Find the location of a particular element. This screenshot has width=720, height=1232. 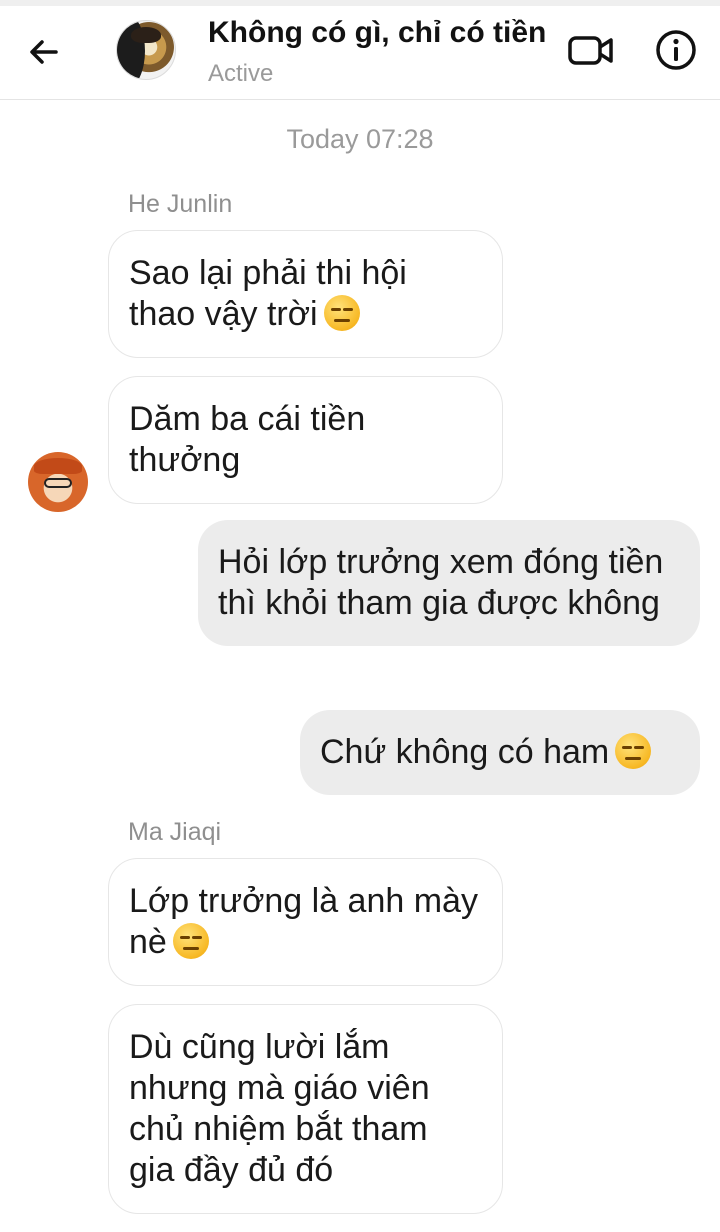

arrow-left-icon is located at coordinates (44, 52).